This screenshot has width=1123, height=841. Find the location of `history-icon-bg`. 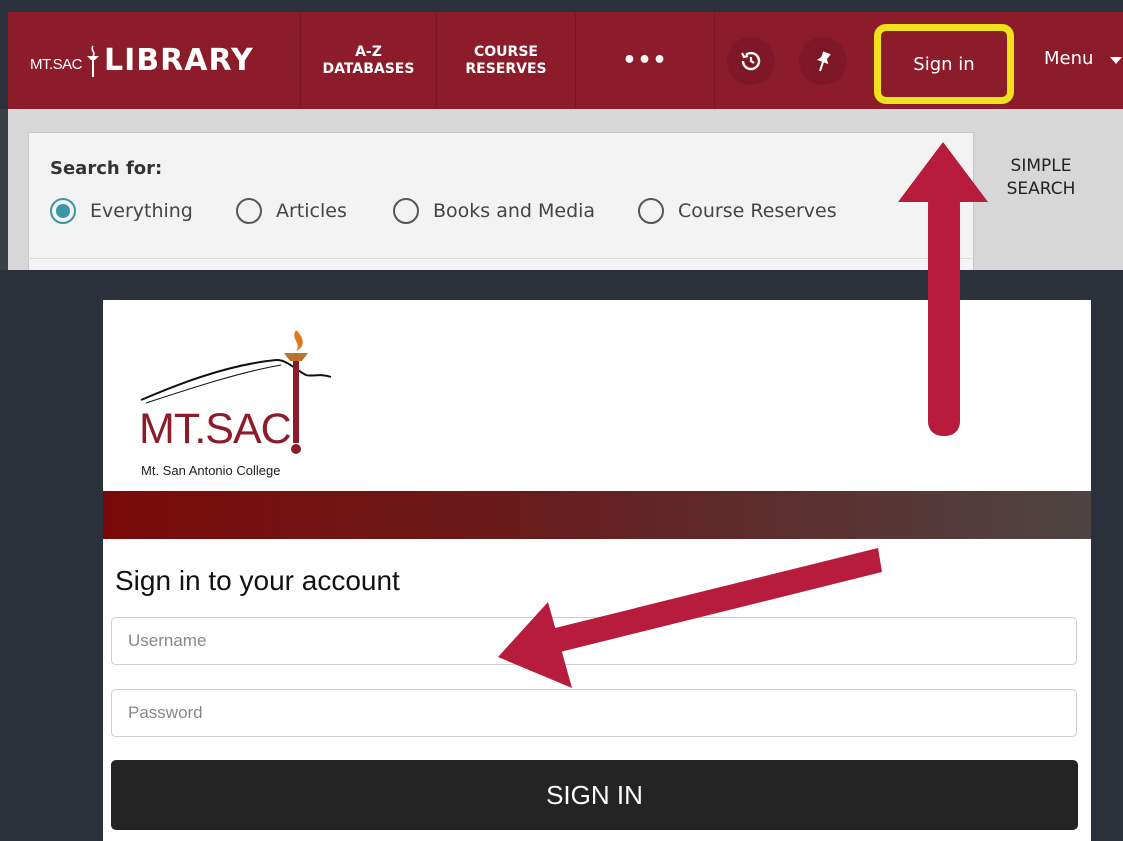

history-icon-bg is located at coordinates (751, 60).